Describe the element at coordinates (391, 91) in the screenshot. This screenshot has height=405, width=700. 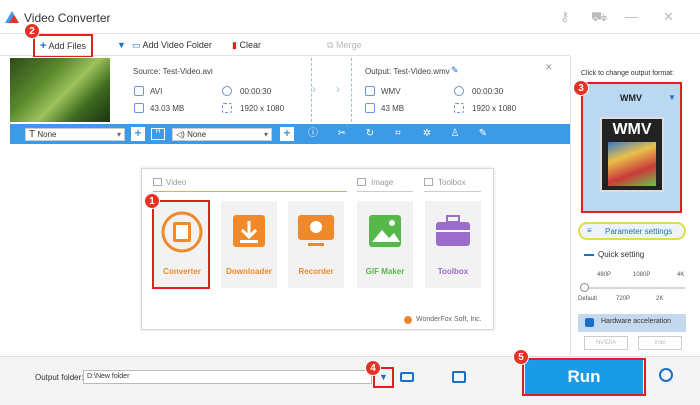
I see `output-format: WMV` at that location.